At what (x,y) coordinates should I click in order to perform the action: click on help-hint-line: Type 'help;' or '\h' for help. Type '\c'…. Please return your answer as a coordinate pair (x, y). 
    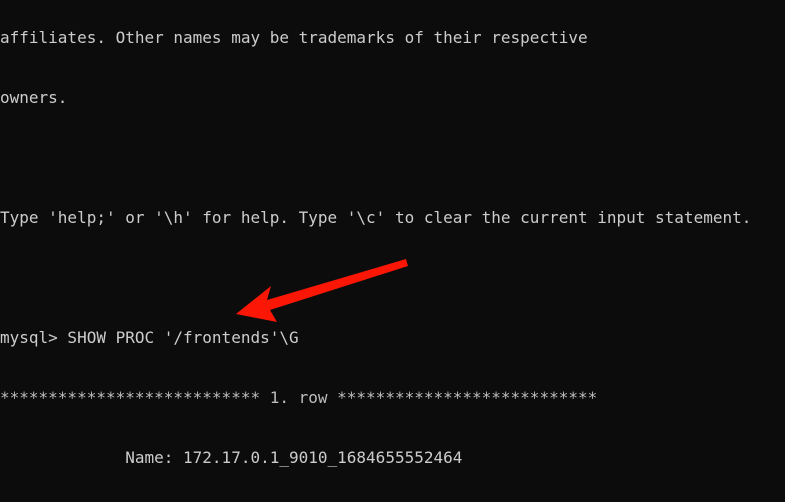
    Looking at the image, I should click on (376, 217).